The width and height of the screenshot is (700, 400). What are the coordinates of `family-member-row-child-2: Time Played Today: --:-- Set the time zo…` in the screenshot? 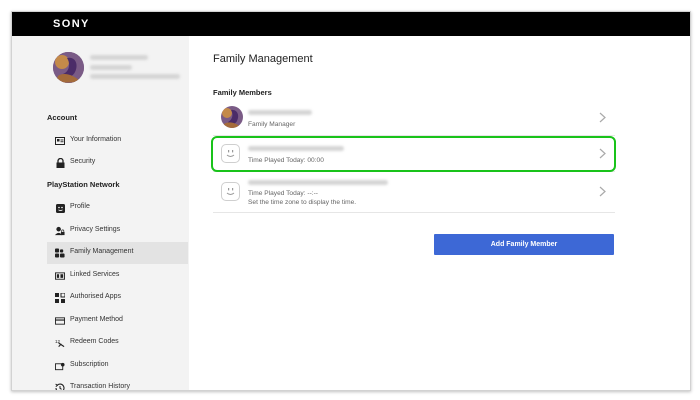 It's located at (414, 192).